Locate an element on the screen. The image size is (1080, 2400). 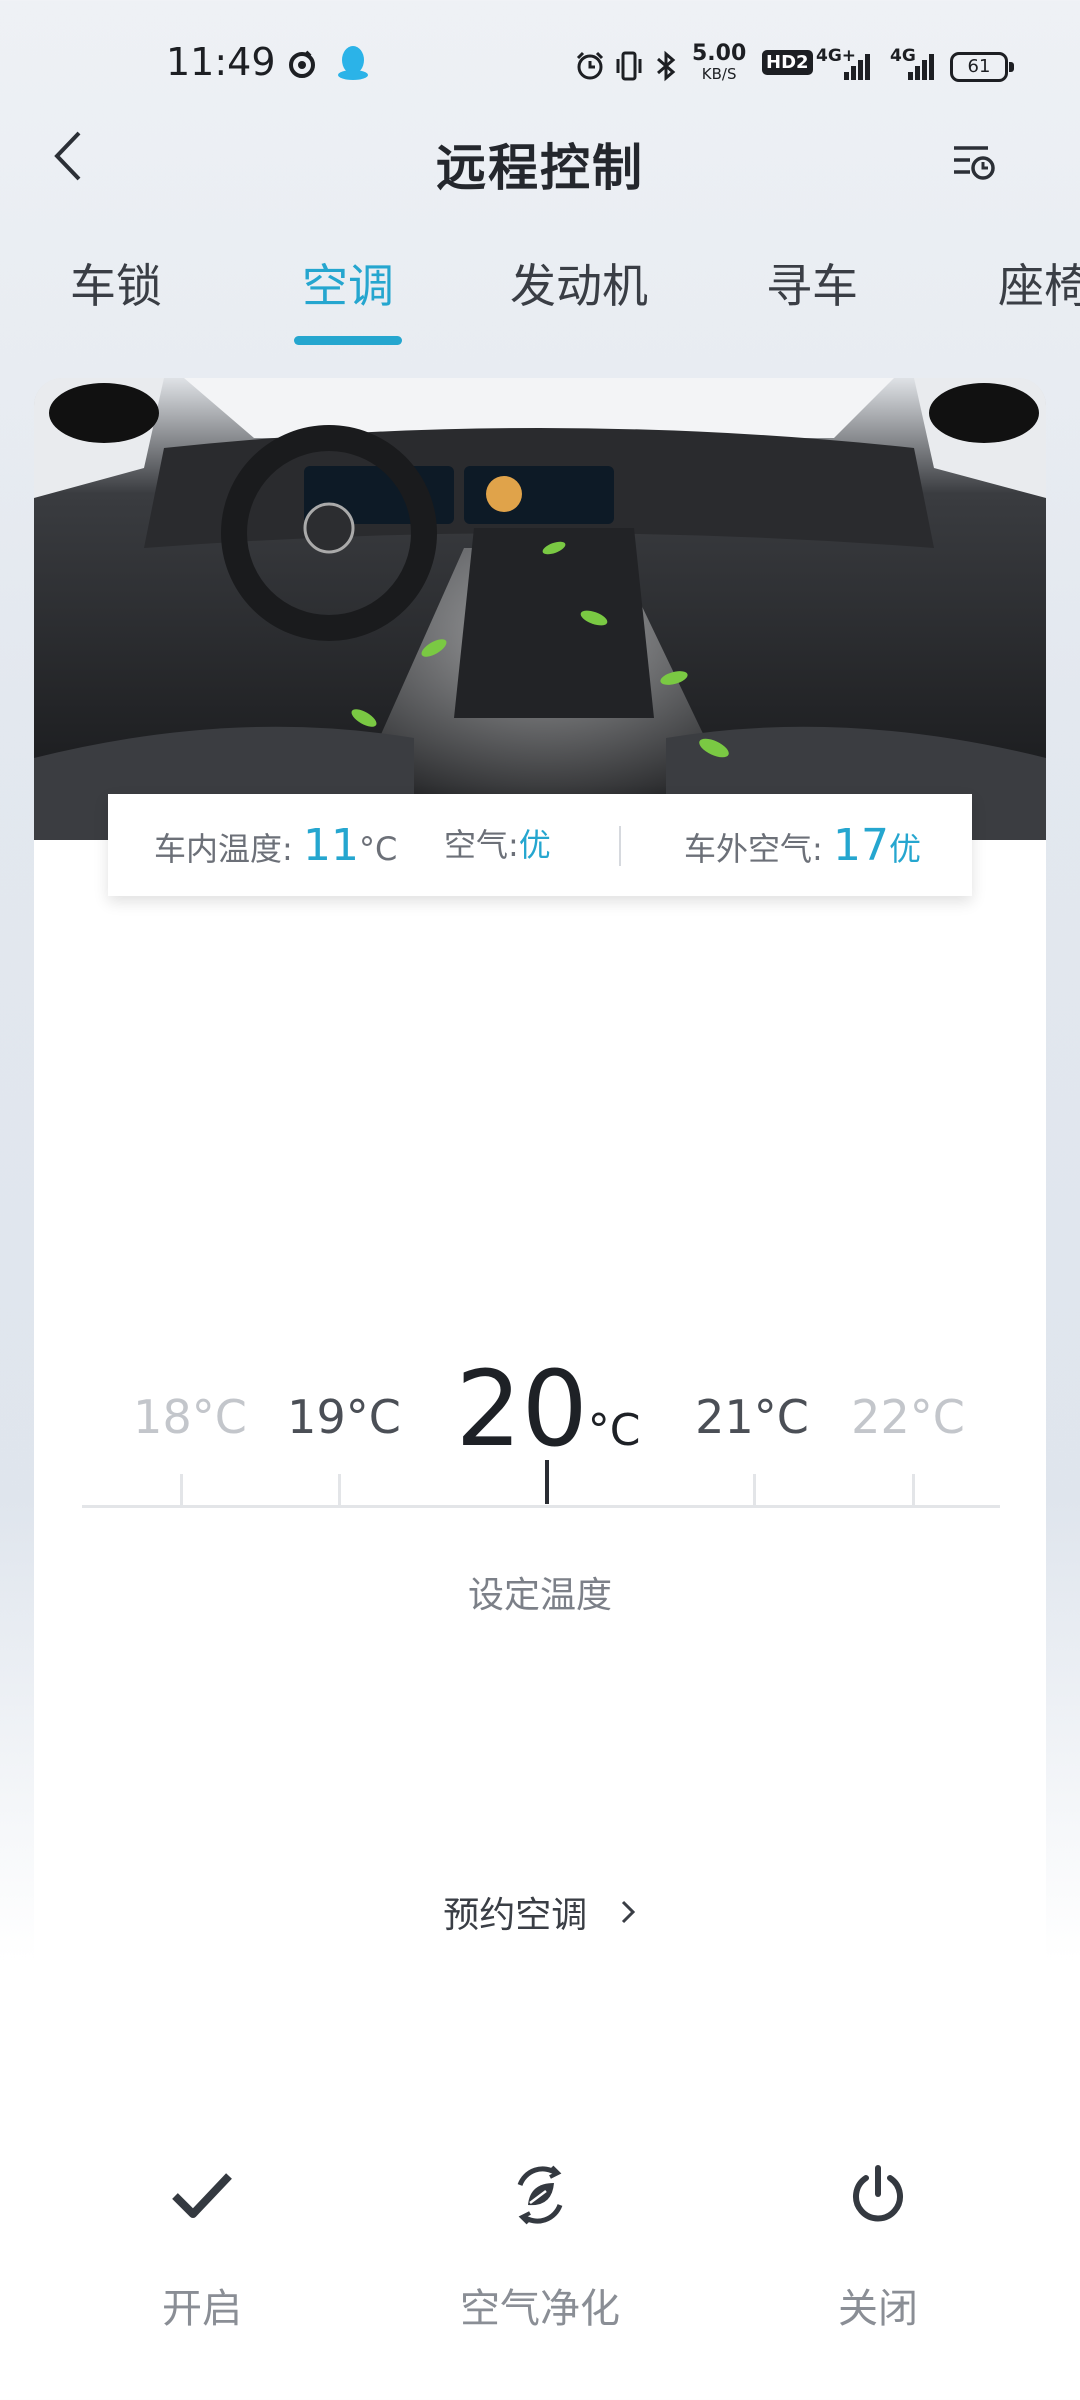
tab-seat: 座椅 is located at coordinates (1039, 283).